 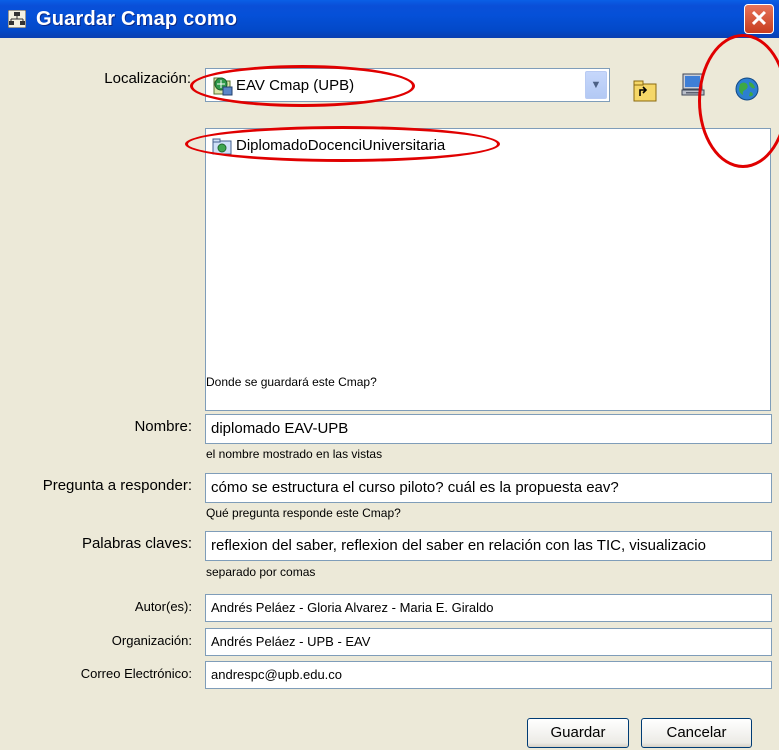 I want to click on close-button: ✕, so click(x=759, y=19).